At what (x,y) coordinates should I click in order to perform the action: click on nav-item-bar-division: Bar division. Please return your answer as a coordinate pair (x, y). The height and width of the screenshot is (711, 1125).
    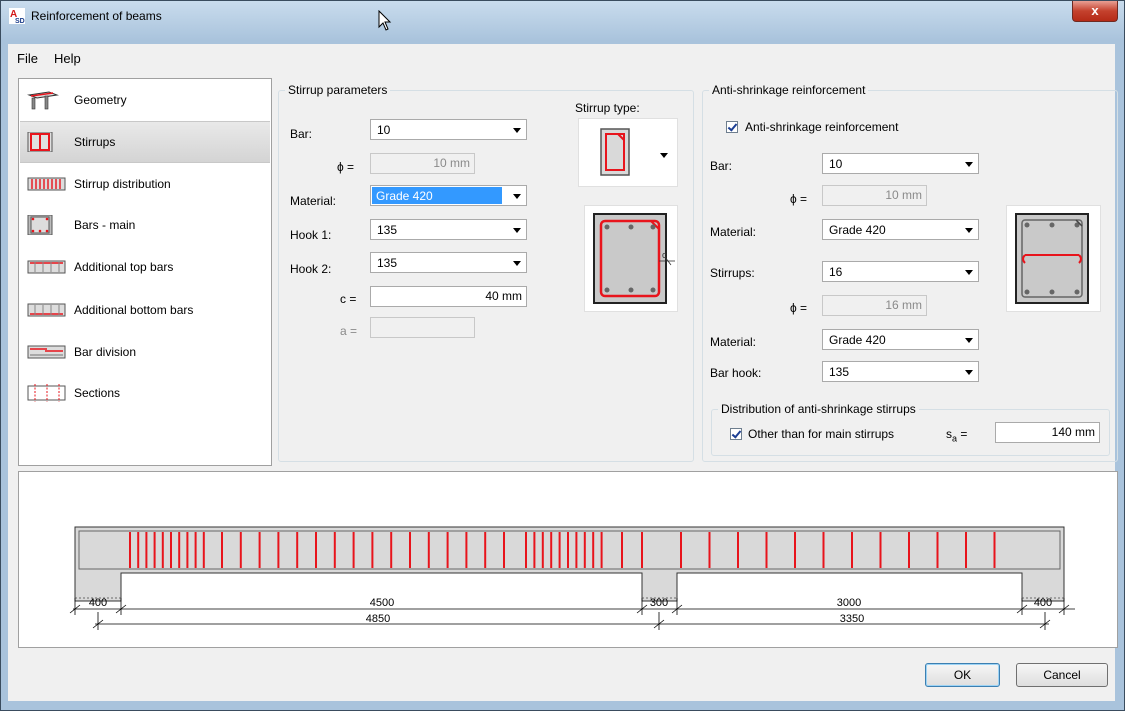
    Looking at the image, I should click on (145, 352).